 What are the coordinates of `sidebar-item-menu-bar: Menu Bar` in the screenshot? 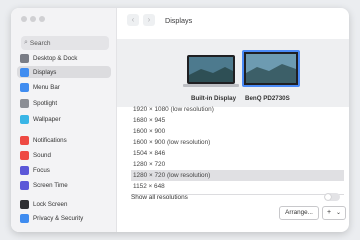 It's located at (64, 87).